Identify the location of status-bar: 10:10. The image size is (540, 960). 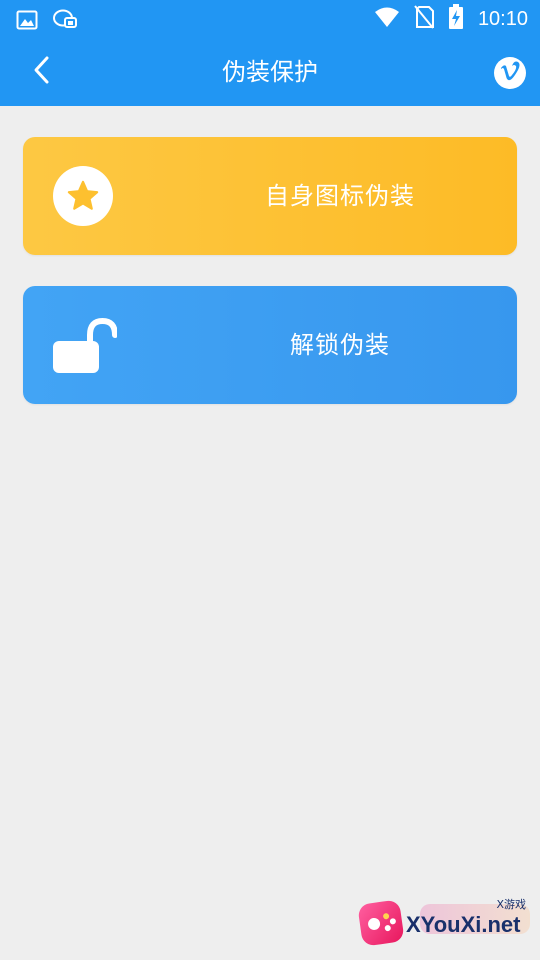
(270, 19).